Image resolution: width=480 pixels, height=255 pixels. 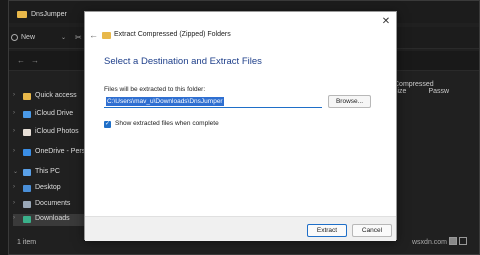 I want to click on sidebar-item-quick-access: › Quick access, so click(x=51, y=97).